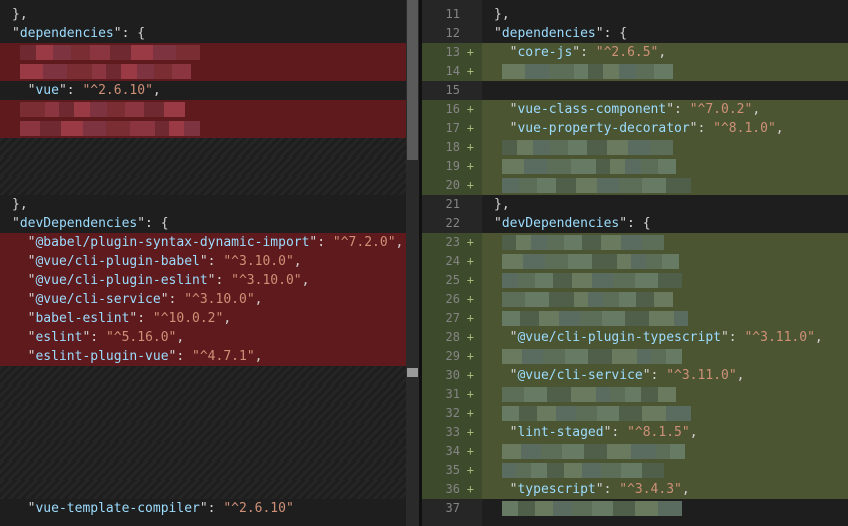 The image size is (848, 526). What do you see at coordinates (412, 80) in the screenshot?
I see `scrollbar-thumb` at bounding box center [412, 80].